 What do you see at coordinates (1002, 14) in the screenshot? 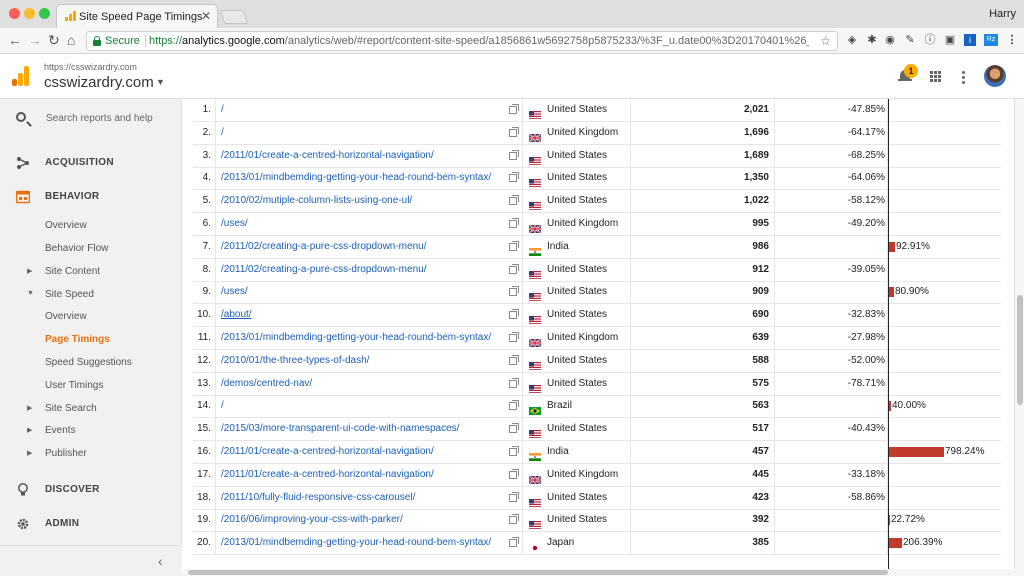
I see `browser-profile-name: Harry` at bounding box center [1002, 14].